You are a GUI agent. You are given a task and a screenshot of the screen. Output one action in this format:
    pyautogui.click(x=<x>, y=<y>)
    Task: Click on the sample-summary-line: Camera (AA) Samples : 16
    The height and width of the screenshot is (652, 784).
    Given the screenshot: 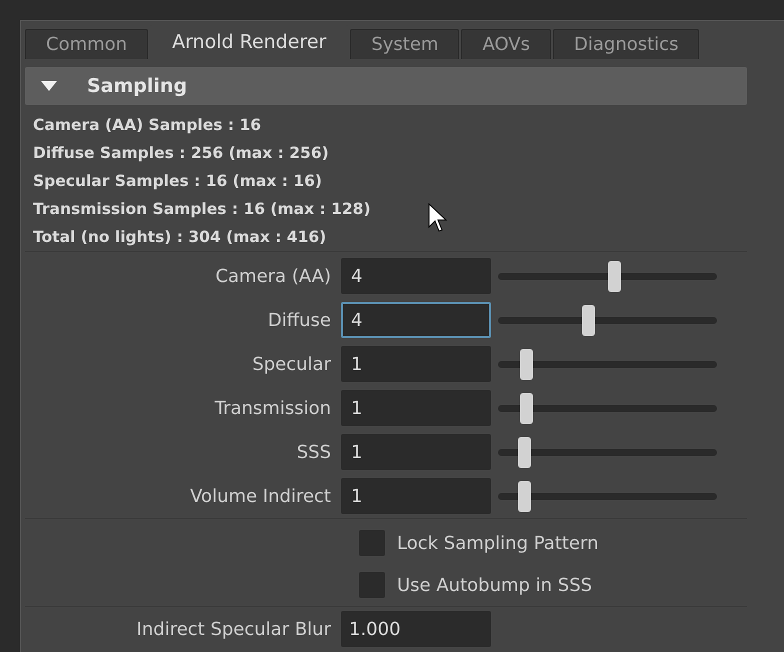 What is the action you would take?
    pyautogui.click(x=147, y=125)
    